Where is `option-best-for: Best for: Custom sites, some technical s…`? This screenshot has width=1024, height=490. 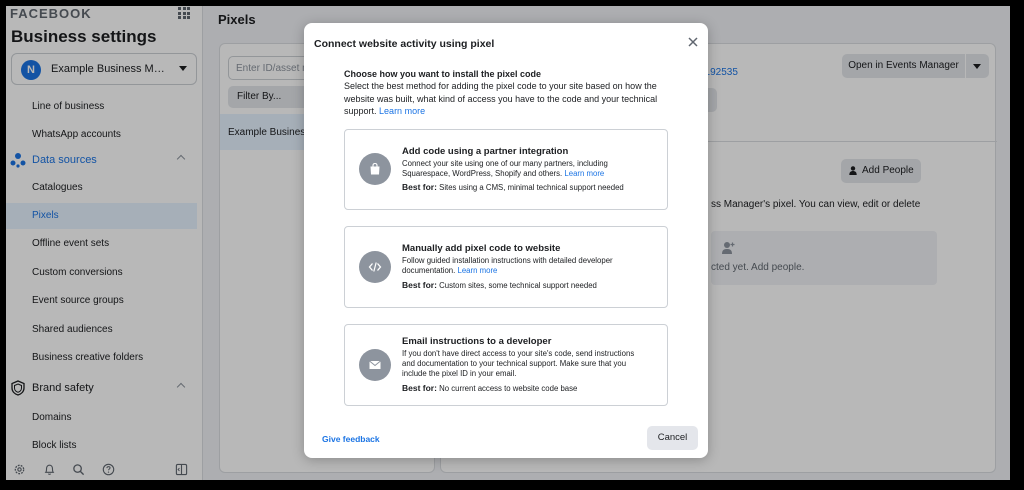 option-best-for: Best for: Custom sites, some technical s… is located at coordinates (499, 285).